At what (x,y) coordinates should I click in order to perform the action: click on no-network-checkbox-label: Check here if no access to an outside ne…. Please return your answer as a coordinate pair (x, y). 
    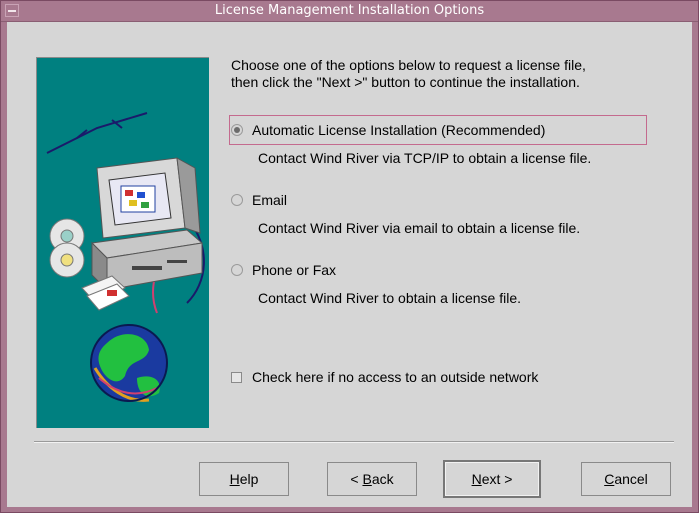
    Looking at the image, I should click on (395, 377).